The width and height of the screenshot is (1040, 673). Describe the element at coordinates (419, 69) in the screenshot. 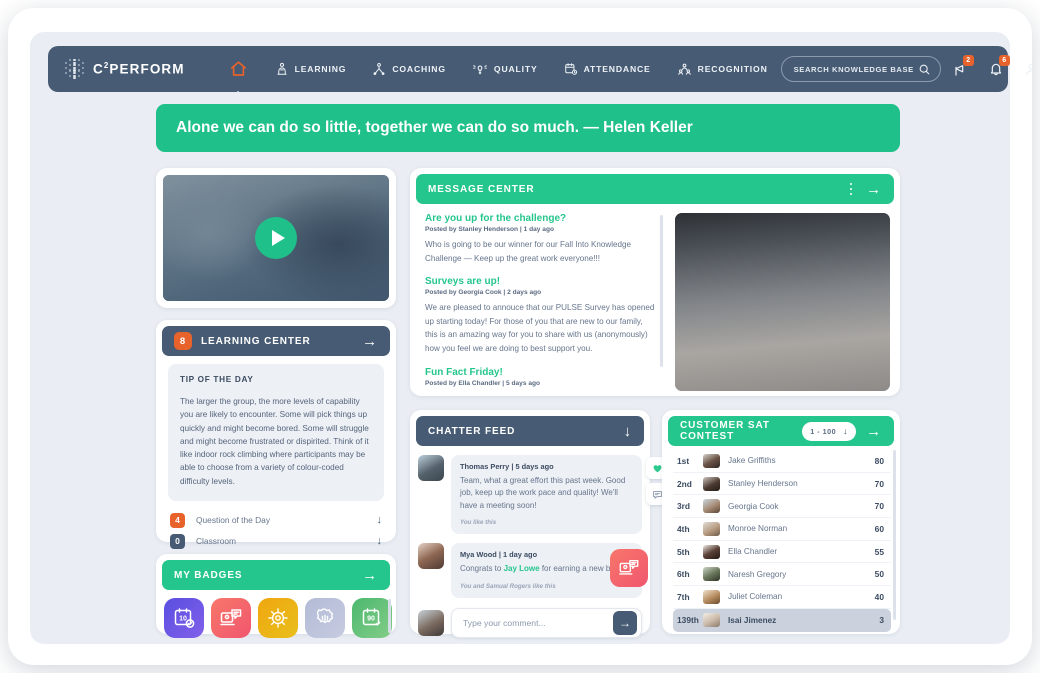

I see `nav-label-coaching: COACHING` at that location.